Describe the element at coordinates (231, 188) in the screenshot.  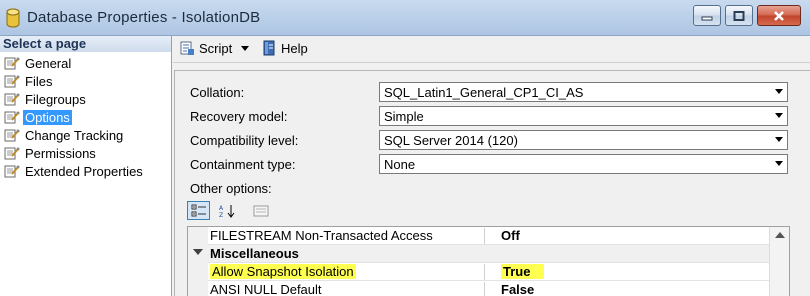
I see `other-options-label: Other options:` at that location.